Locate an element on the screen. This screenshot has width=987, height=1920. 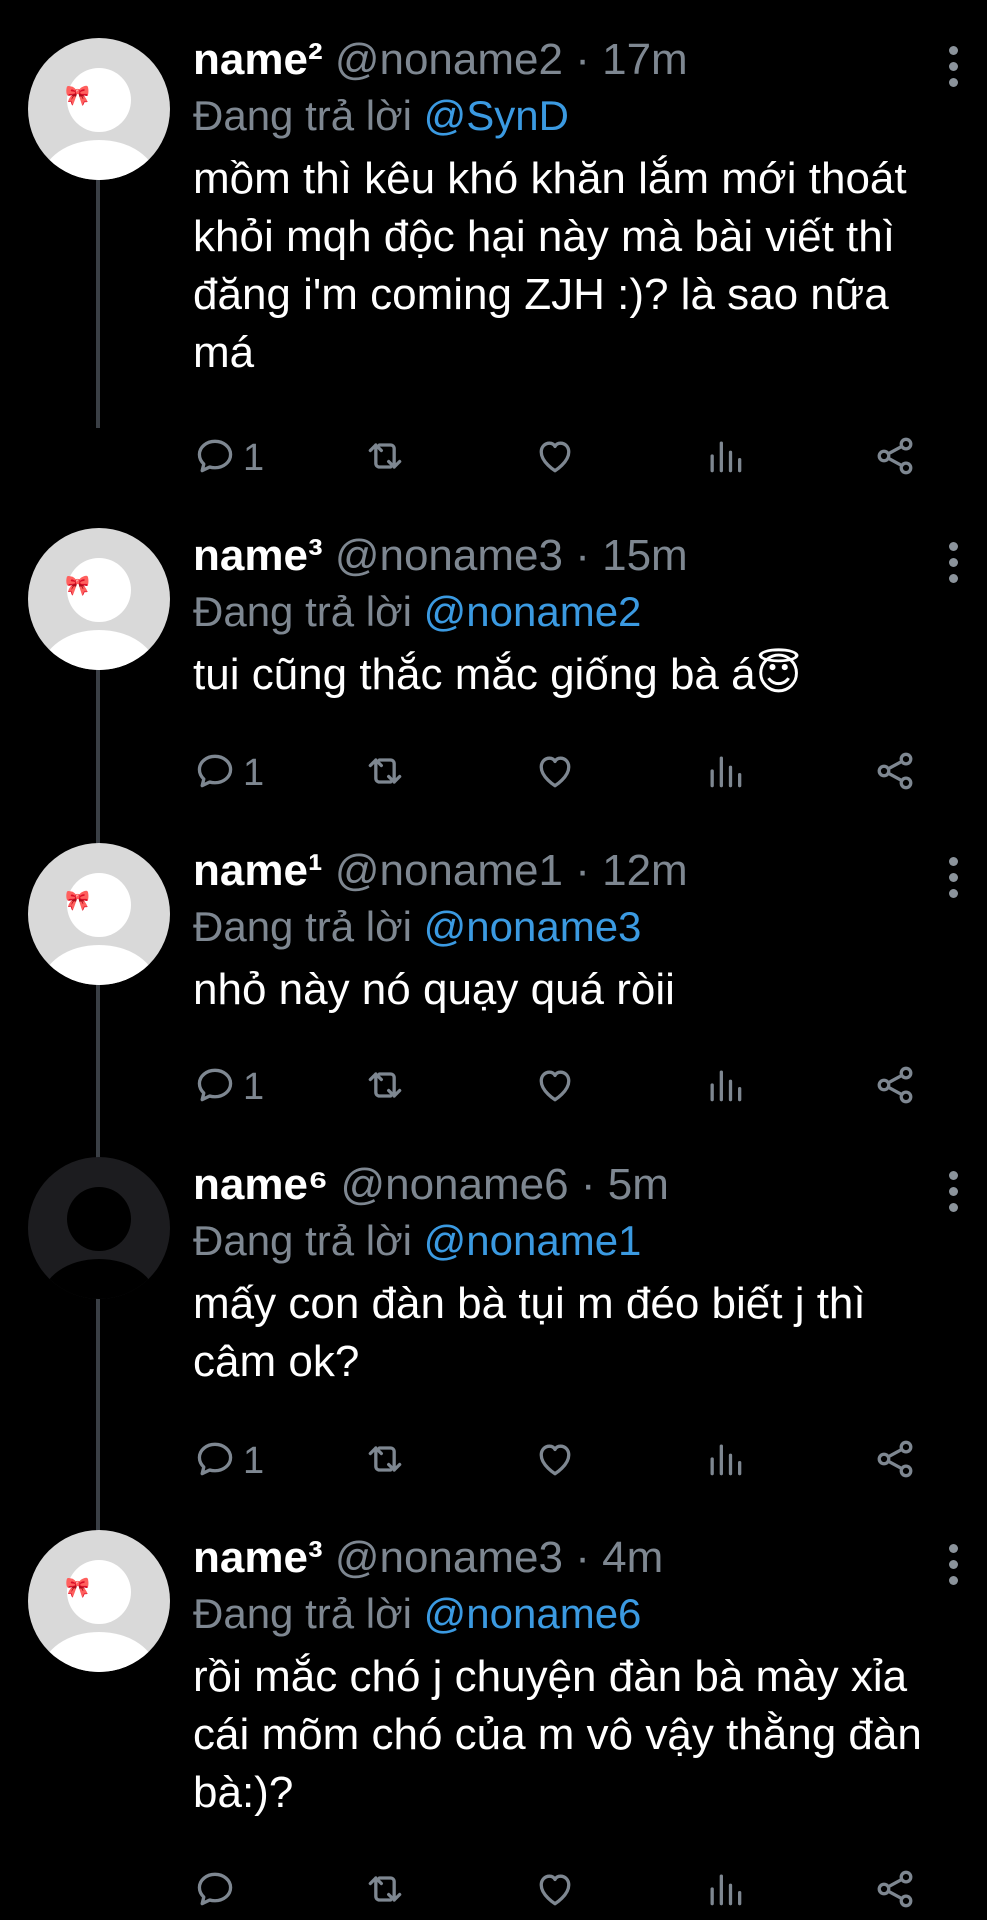
tweet-actions is located at coordinates (570, 1891).